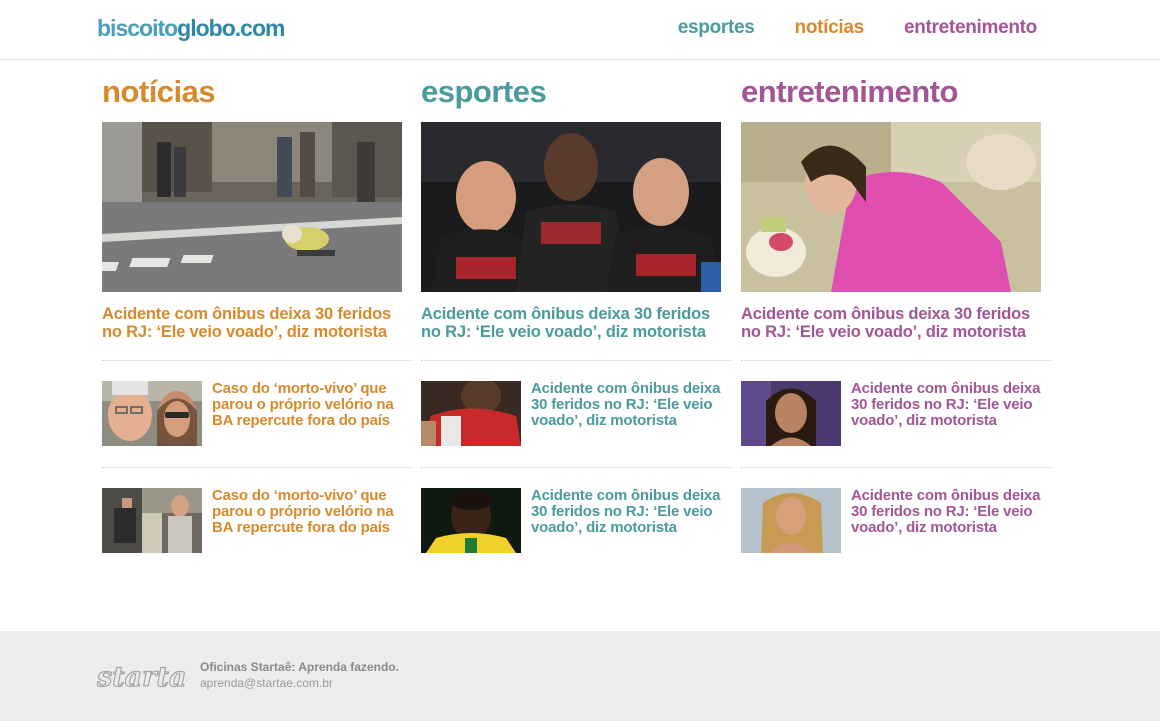 The image size is (1160, 721). What do you see at coordinates (299, 667) in the screenshot?
I see `footer-tagline: Oficinas Startaê: Aprenda fazendo.` at bounding box center [299, 667].